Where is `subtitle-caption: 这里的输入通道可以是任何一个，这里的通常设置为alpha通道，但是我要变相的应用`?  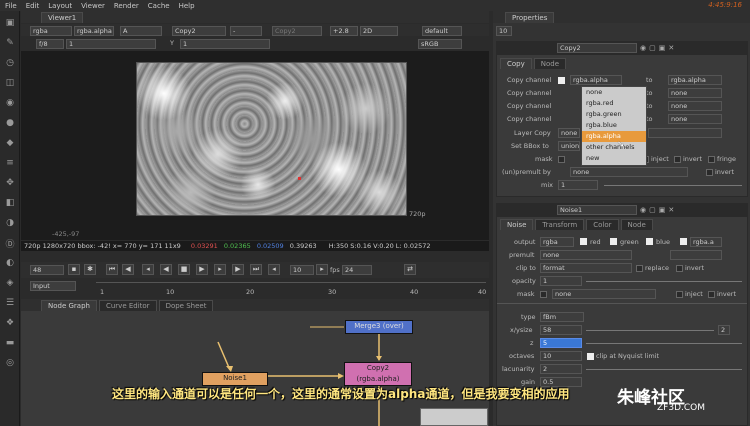 subtitle-caption: 这里的输入通道可以是任何一个，这里的通常设置为alpha通道，但是我要变相的应用 is located at coordinates (341, 394).